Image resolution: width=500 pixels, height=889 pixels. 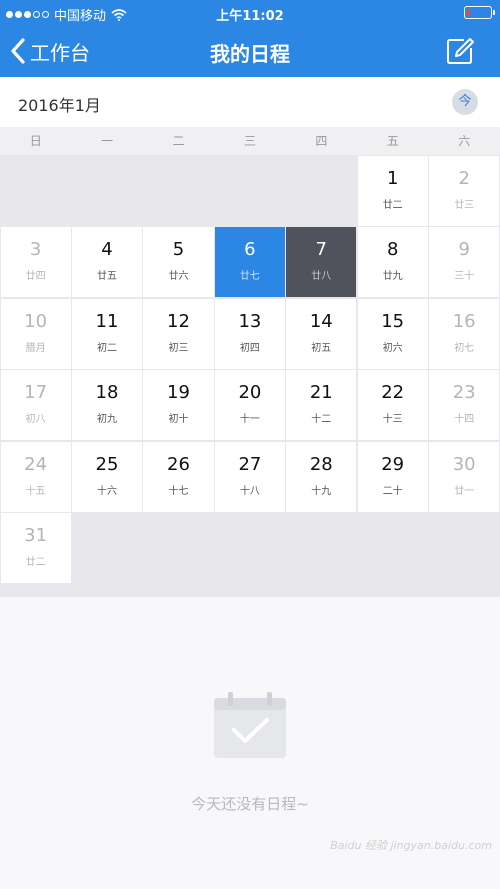 I want to click on lunar-date: 十七, so click(x=178, y=491).